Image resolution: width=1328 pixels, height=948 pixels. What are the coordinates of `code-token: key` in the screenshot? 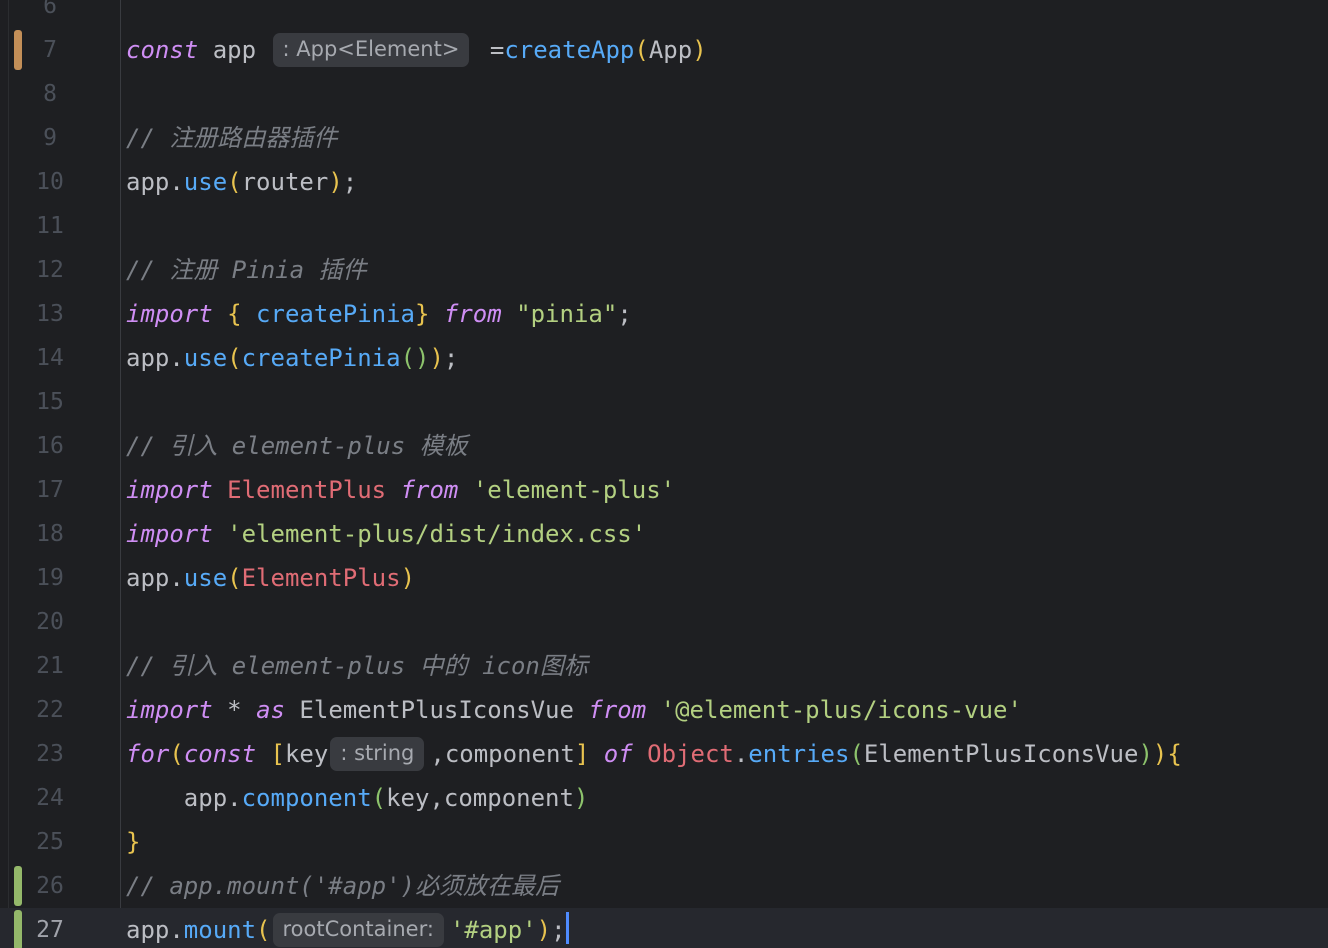 It's located at (306, 754).